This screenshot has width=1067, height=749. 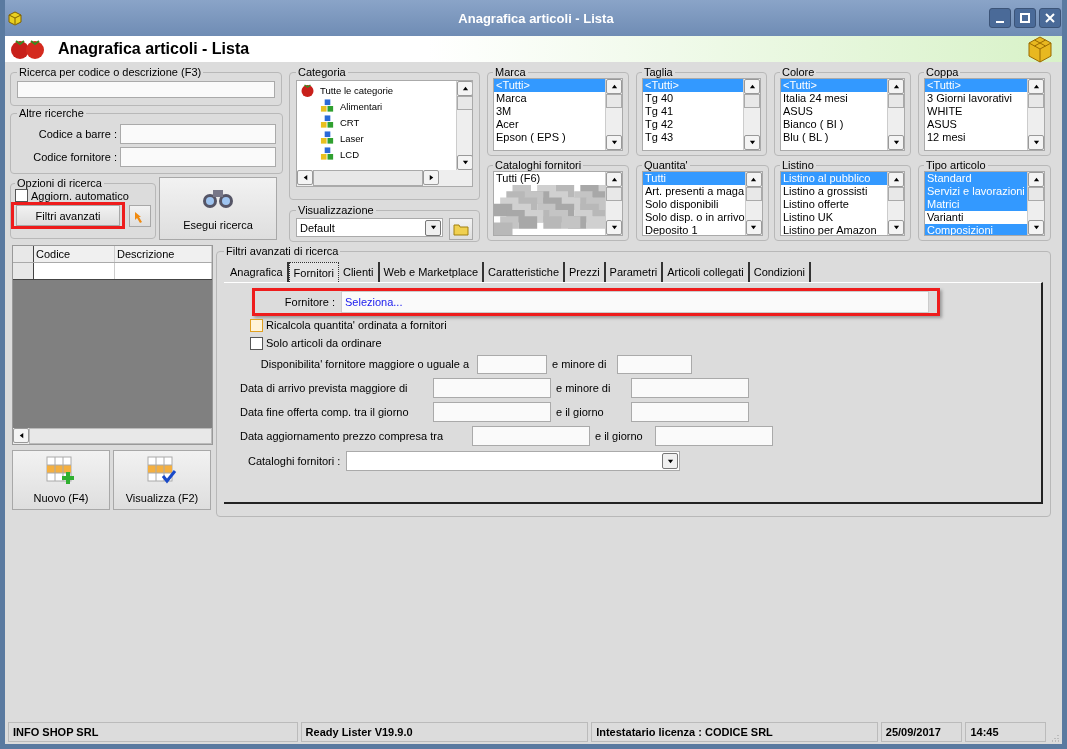 I want to click on list-item: Bianco ( BI ), so click(x=834, y=124).